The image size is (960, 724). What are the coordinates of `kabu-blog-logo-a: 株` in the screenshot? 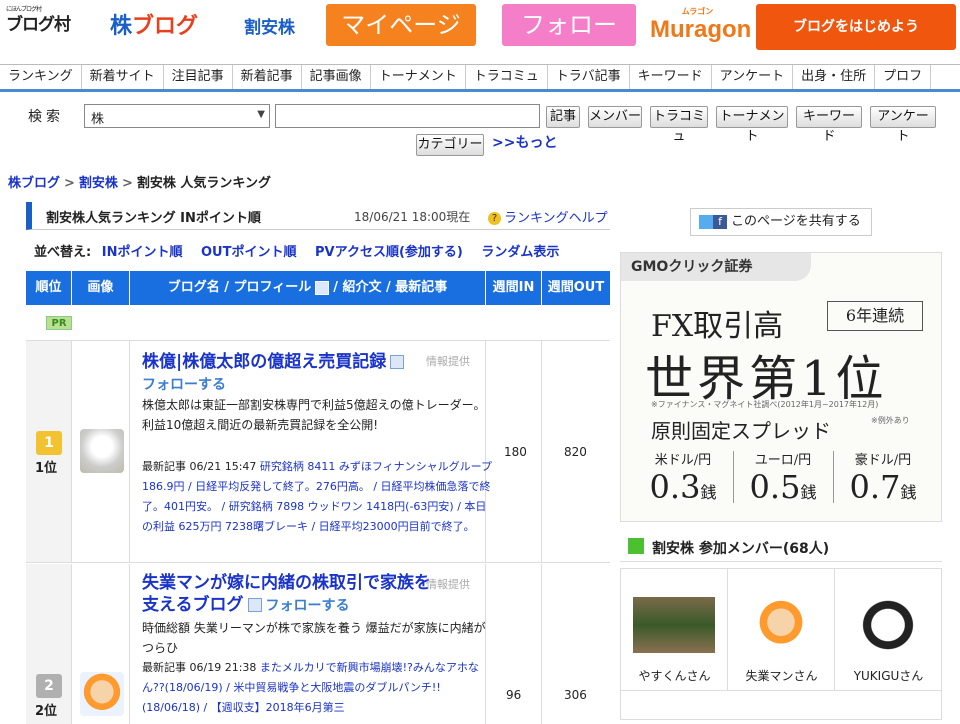 It's located at (121, 26).